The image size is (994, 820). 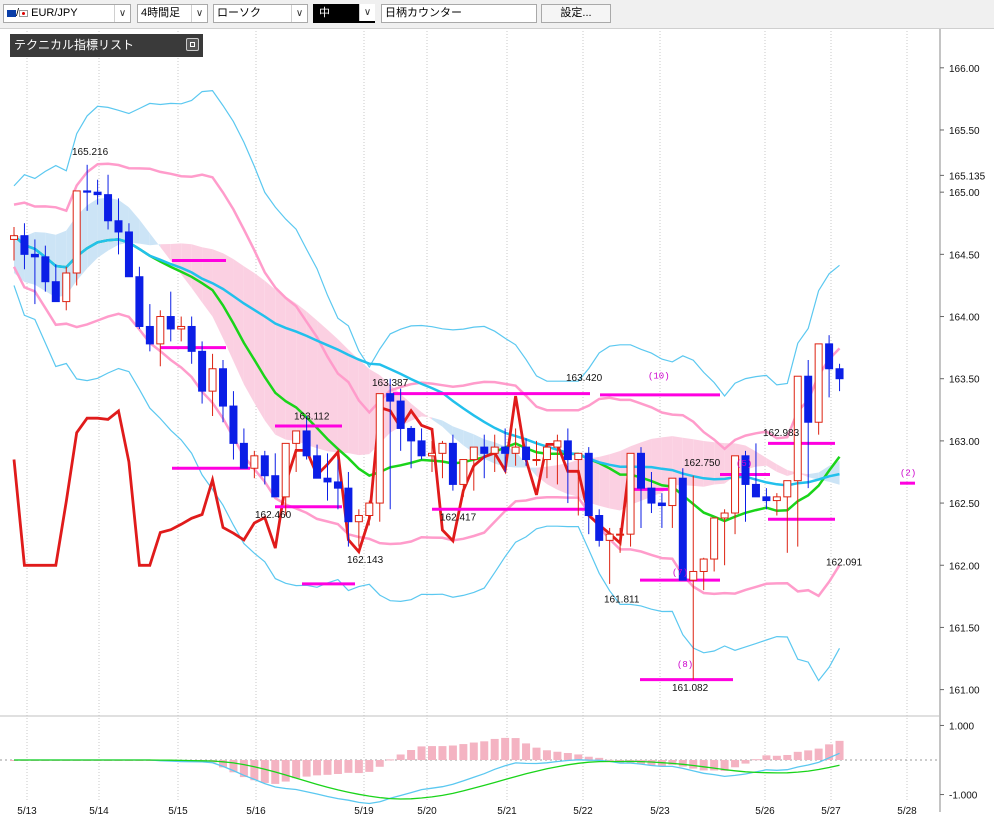 I want to click on counter-count-label: (7), so click(x=680, y=573).